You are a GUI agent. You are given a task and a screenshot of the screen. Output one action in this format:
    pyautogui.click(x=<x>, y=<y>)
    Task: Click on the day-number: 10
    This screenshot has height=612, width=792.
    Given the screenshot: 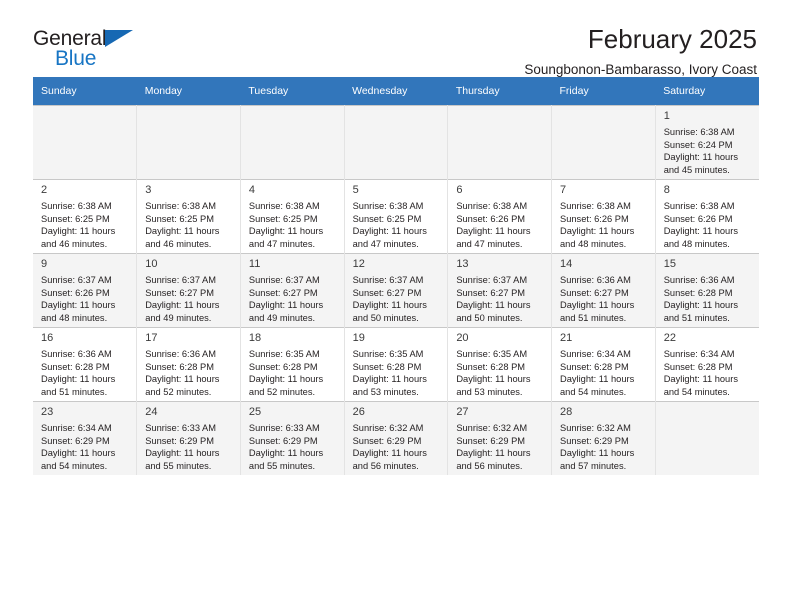 What is the action you would take?
    pyautogui.click(x=151, y=264)
    